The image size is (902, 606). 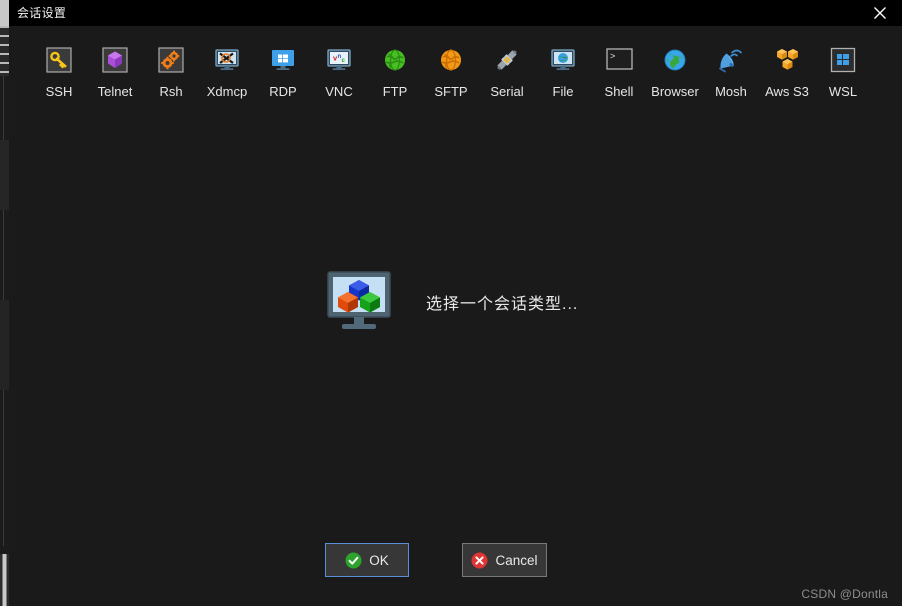 I want to click on session-type-label: File, so click(x=563, y=91).